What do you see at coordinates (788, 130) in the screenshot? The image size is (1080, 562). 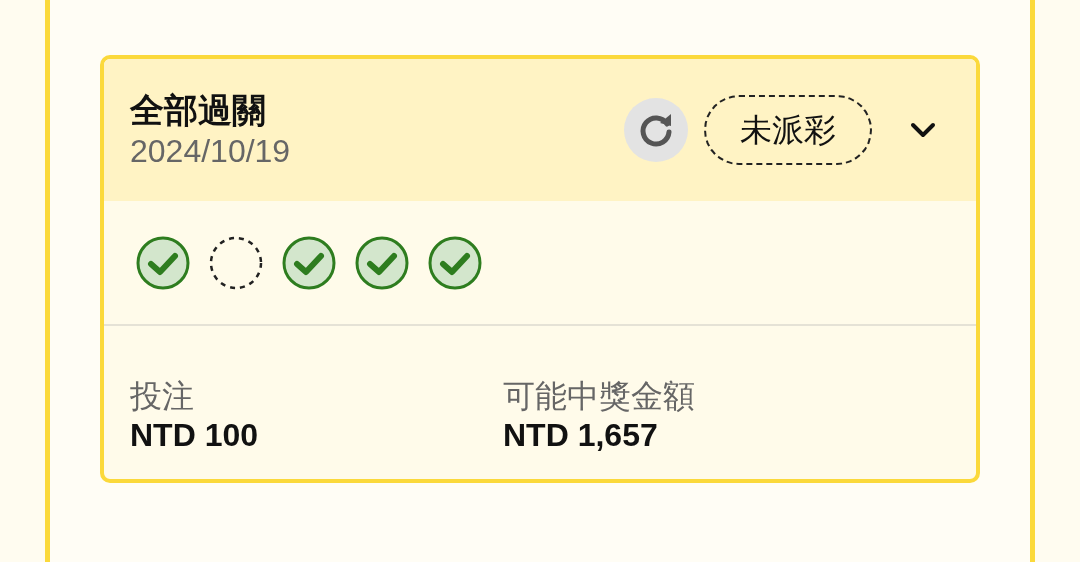 I see `status-badge: 未派彩` at bounding box center [788, 130].